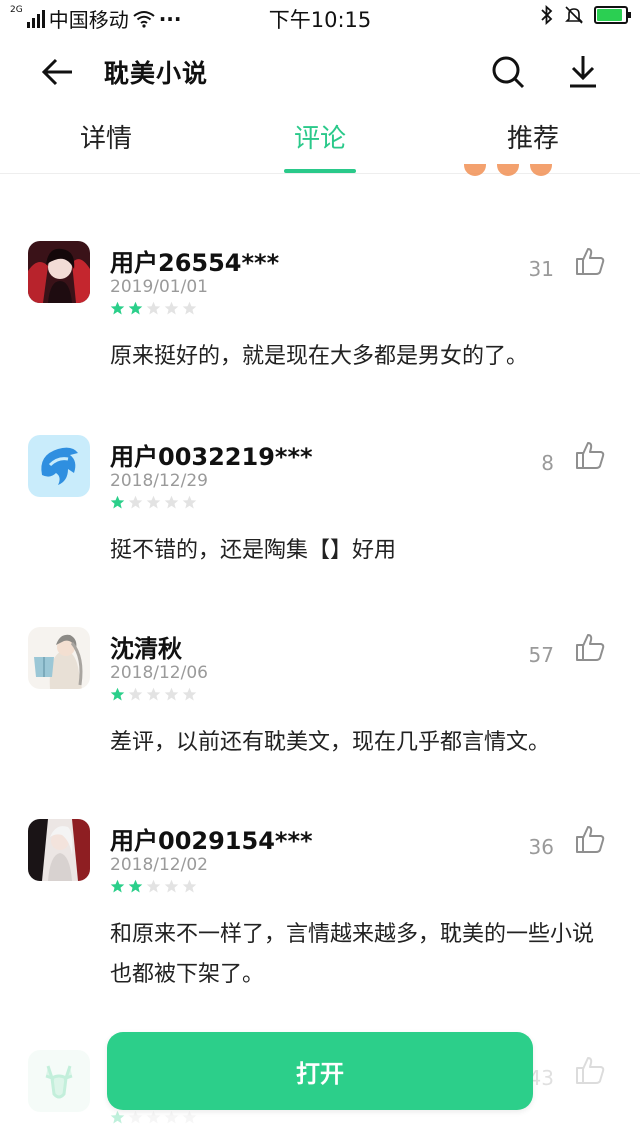 Image resolution: width=640 pixels, height=1138 pixels. I want to click on tab-recommend: 推荐, so click(533, 136).